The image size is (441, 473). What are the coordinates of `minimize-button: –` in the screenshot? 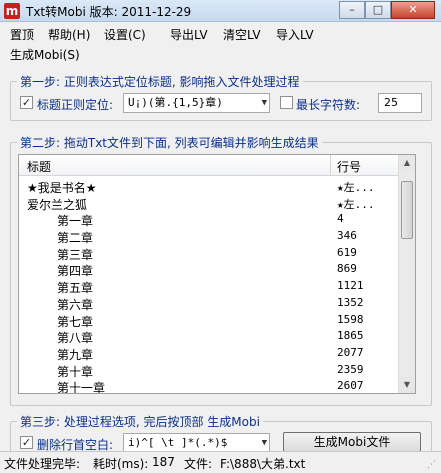 It's located at (352, 10).